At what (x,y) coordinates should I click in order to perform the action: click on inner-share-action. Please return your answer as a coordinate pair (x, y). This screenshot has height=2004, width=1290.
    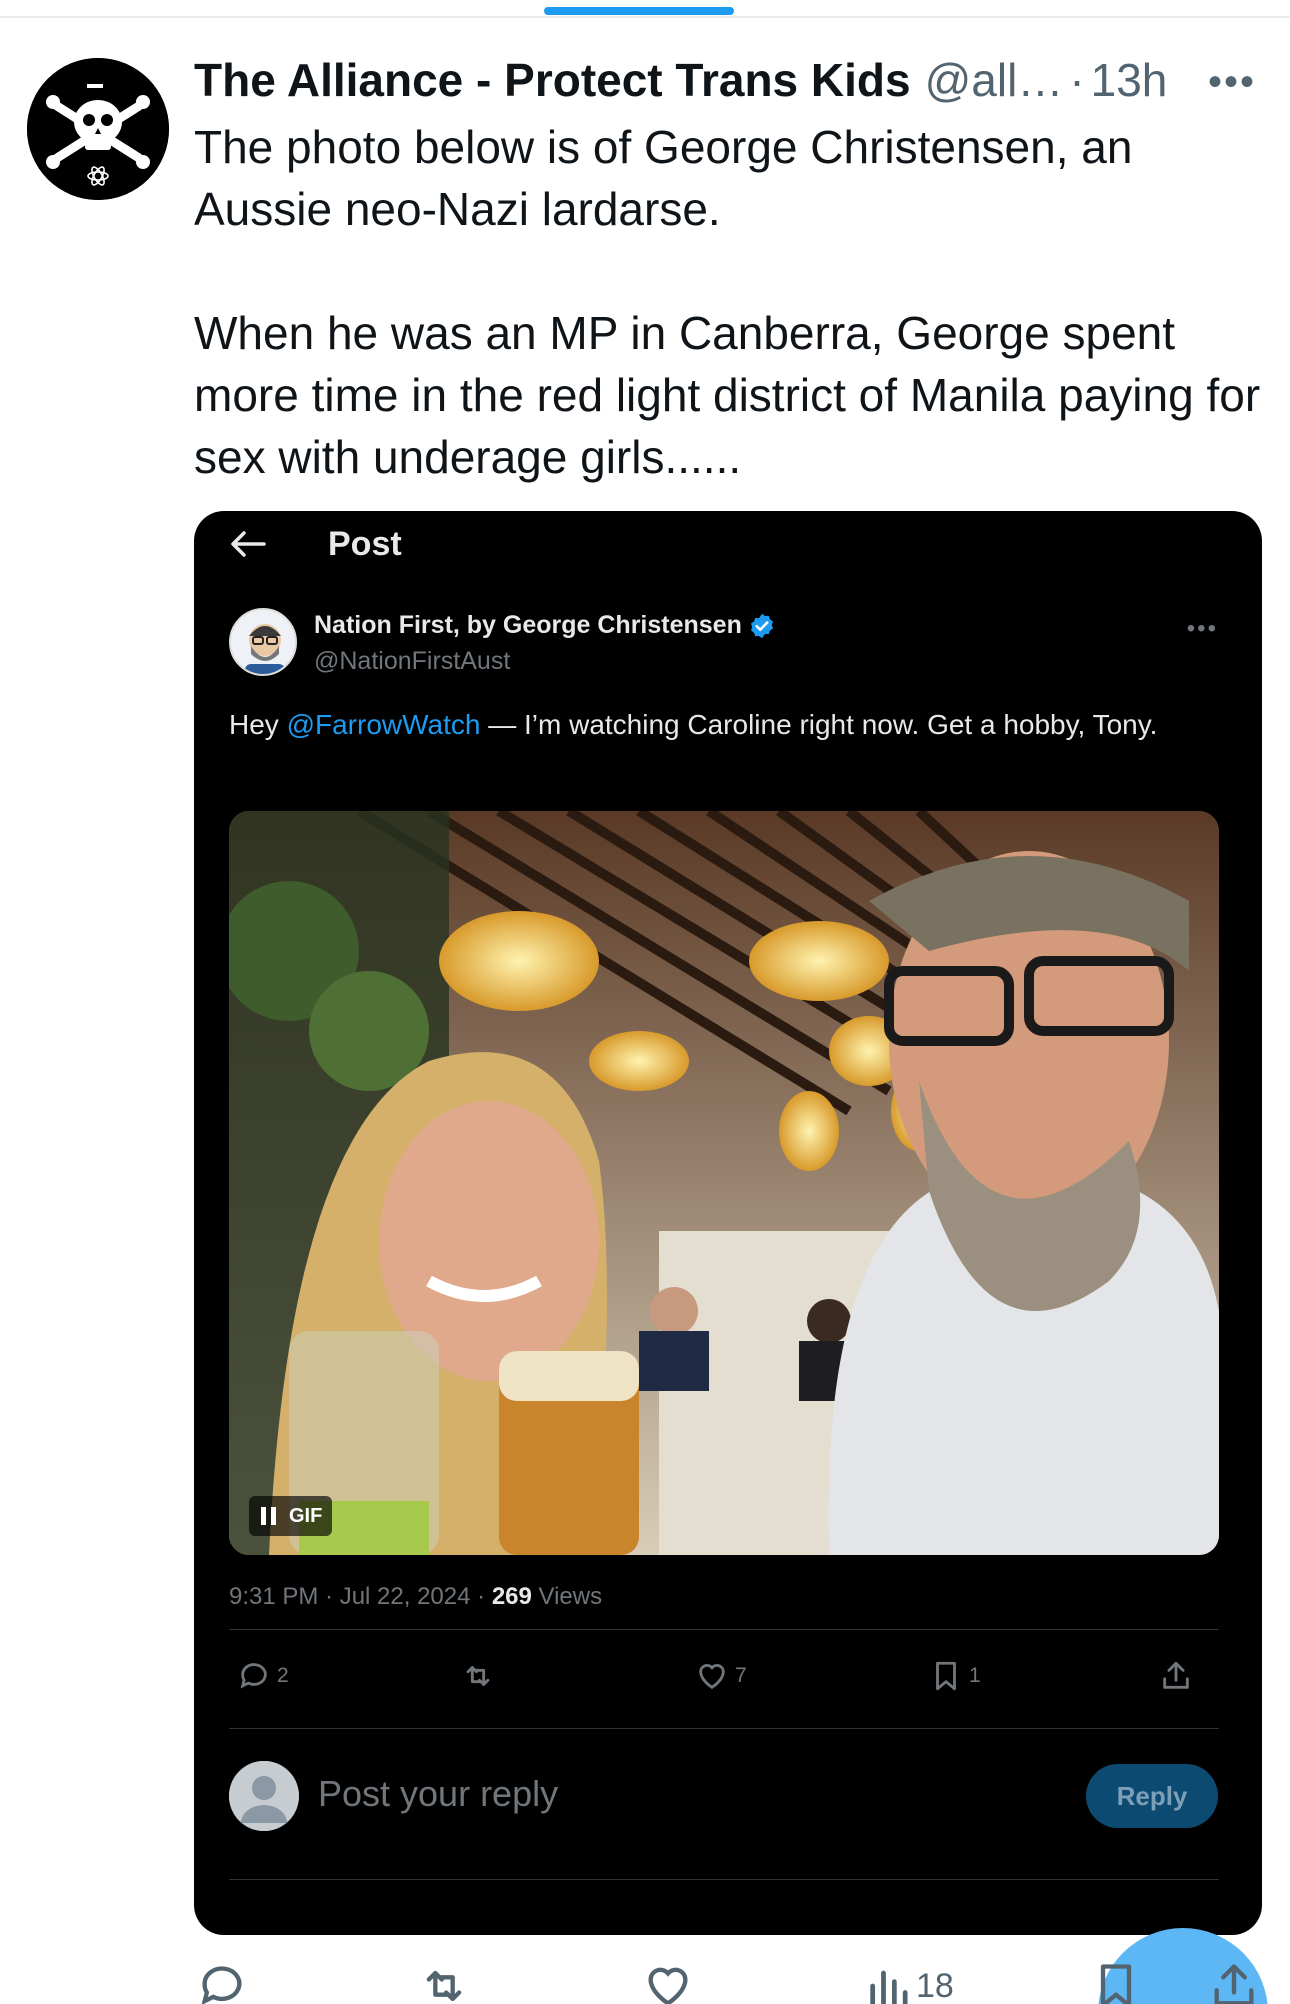
    Looking at the image, I should click on (1179, 1676).